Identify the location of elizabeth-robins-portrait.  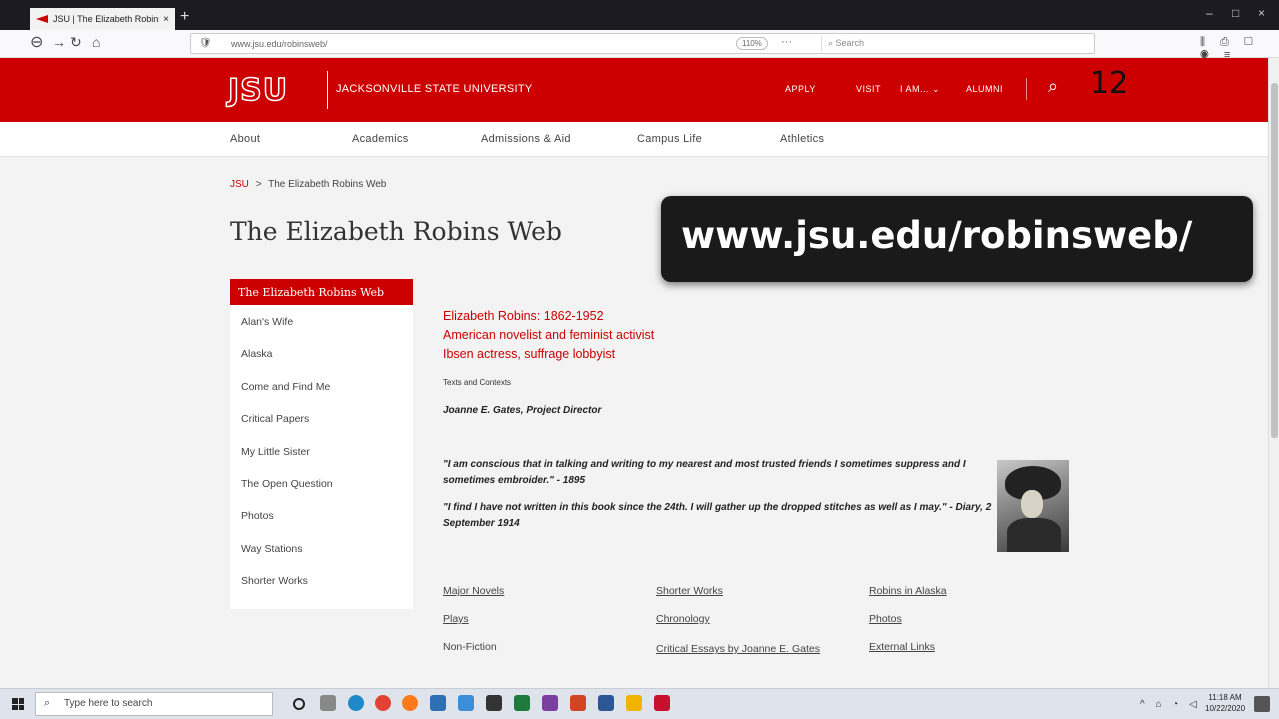
(1033, 506).